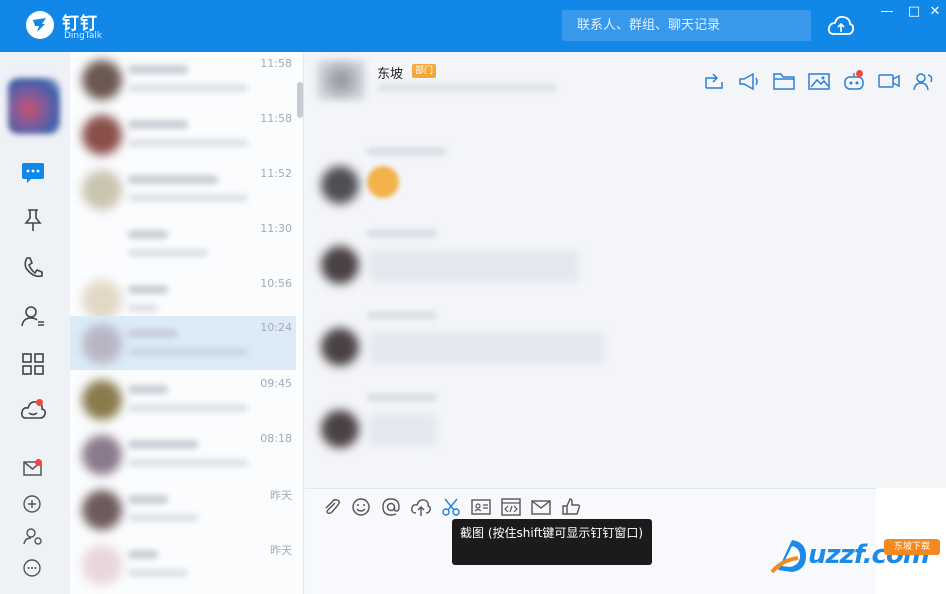  What do you see at coordinates (33, 268) in the screenshot?
I see `phone-icon` at bounding box center [33, 268].